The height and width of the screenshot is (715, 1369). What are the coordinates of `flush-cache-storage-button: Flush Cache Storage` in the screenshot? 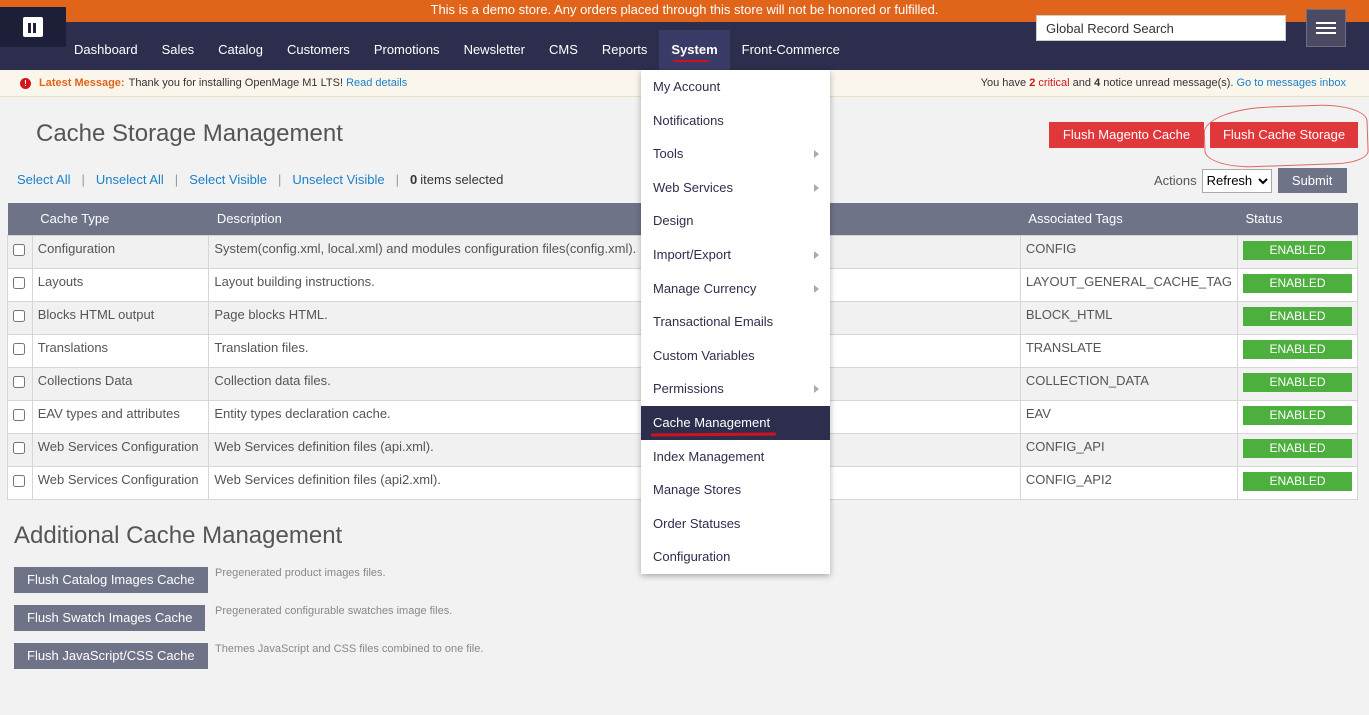 It's located at (1284, 135).